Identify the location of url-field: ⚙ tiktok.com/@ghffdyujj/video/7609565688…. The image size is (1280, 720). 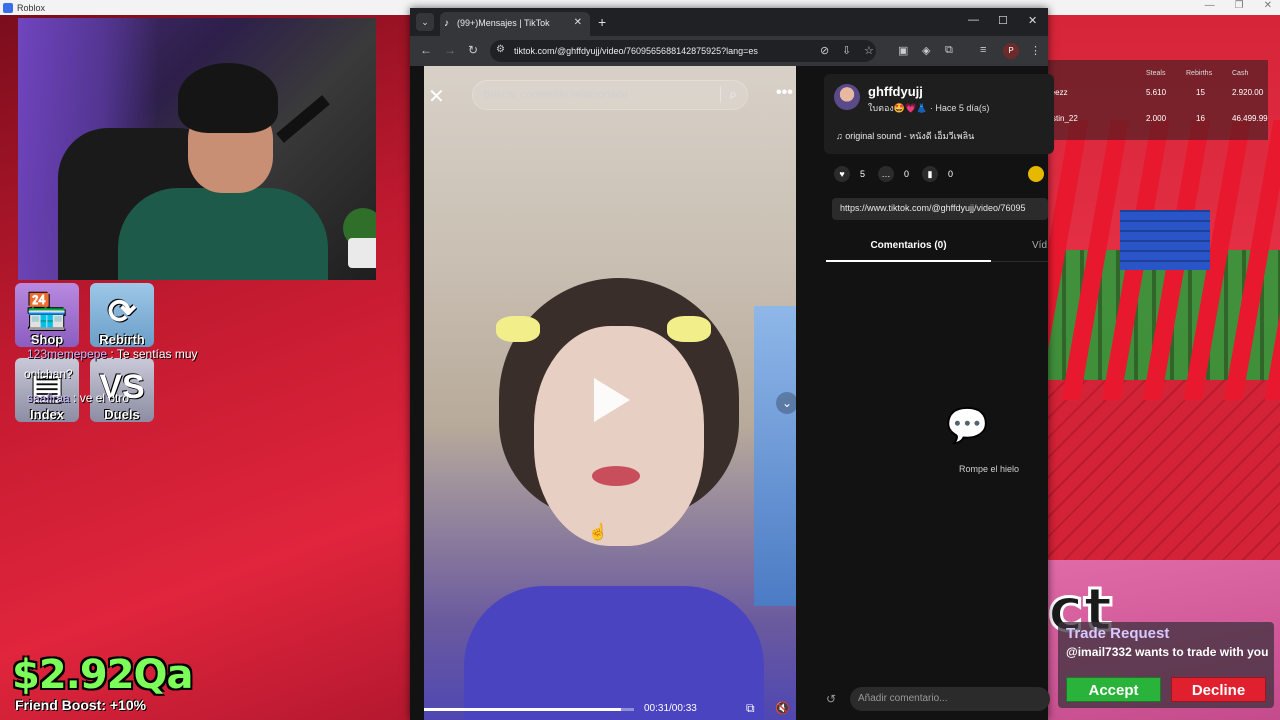
(683, 51).